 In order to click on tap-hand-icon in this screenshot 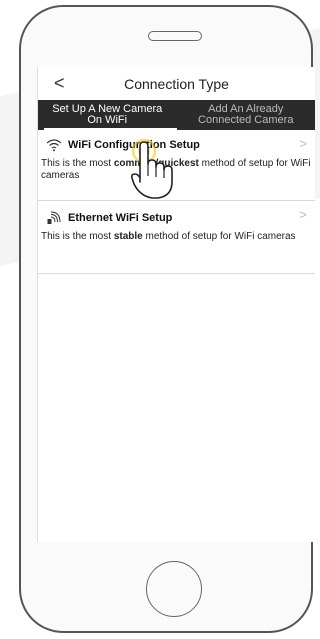, I will do `click(152, 168)`.